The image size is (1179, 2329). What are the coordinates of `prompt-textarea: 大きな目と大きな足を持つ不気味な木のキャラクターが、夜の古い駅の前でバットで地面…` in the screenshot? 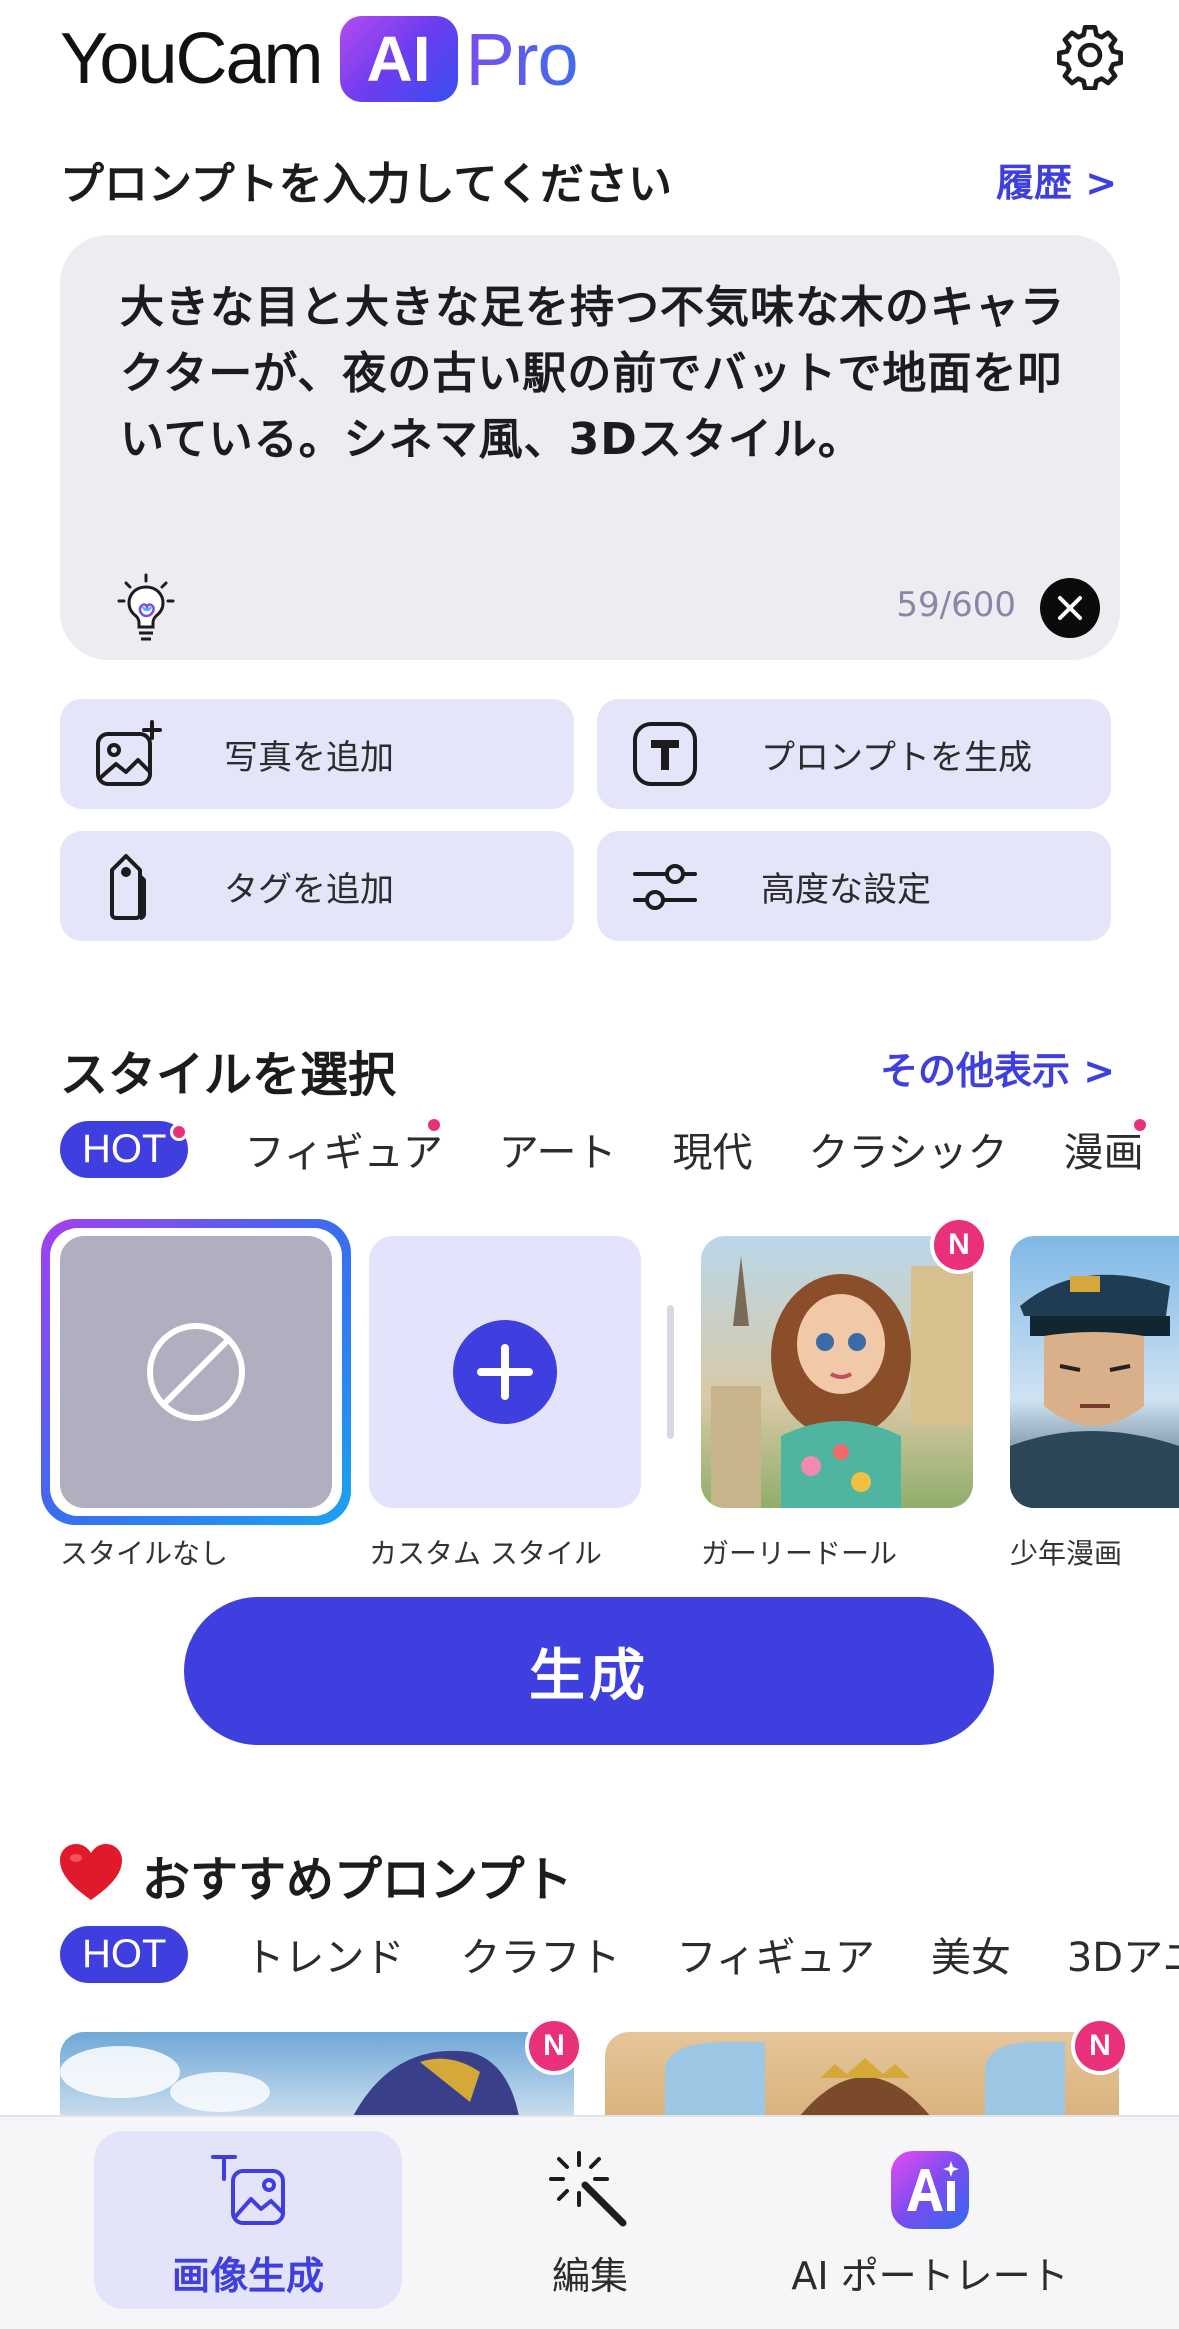 It's located at (600, 374).